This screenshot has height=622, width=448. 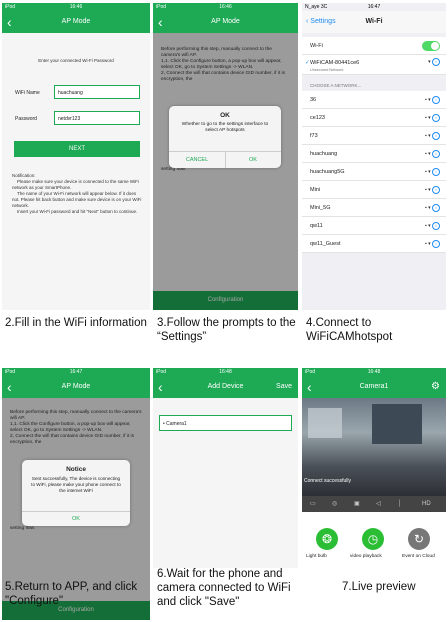 What do you see at coordinates (325, 423) in the screenshot?
I see `video-scene-window` at bounding box center [325, 423].